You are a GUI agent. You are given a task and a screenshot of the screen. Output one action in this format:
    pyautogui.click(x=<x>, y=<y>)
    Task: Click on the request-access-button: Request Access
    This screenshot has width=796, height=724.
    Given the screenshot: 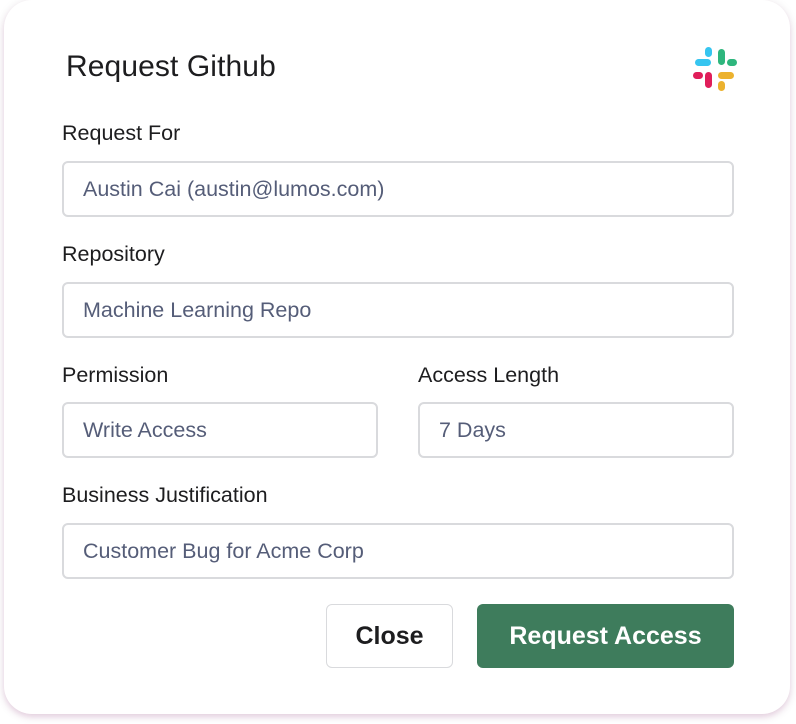 What is the action you would take?
    pyautogui.click(x=605, y=636)
    